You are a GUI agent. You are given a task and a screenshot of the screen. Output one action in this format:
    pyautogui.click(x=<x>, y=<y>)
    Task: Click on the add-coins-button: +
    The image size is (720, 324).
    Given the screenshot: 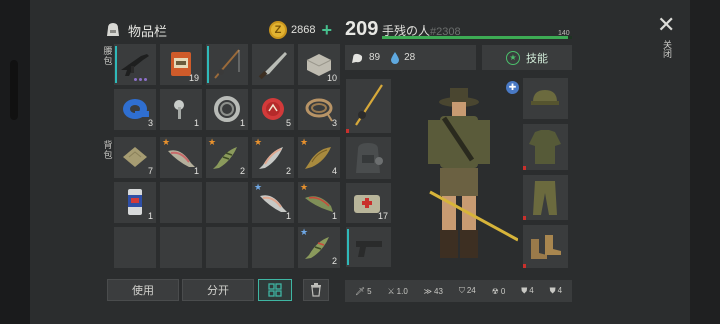 What is the action you would take?
    pyautogui.click(x=326, y=30)
    